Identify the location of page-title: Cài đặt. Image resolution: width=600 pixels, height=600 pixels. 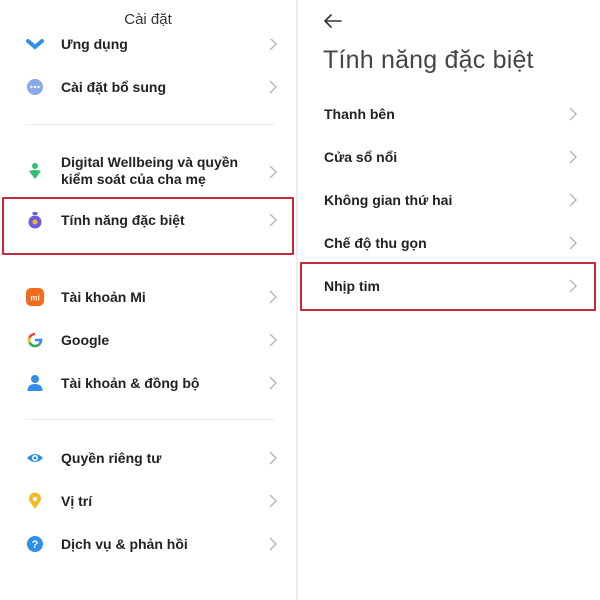
(148, 25).